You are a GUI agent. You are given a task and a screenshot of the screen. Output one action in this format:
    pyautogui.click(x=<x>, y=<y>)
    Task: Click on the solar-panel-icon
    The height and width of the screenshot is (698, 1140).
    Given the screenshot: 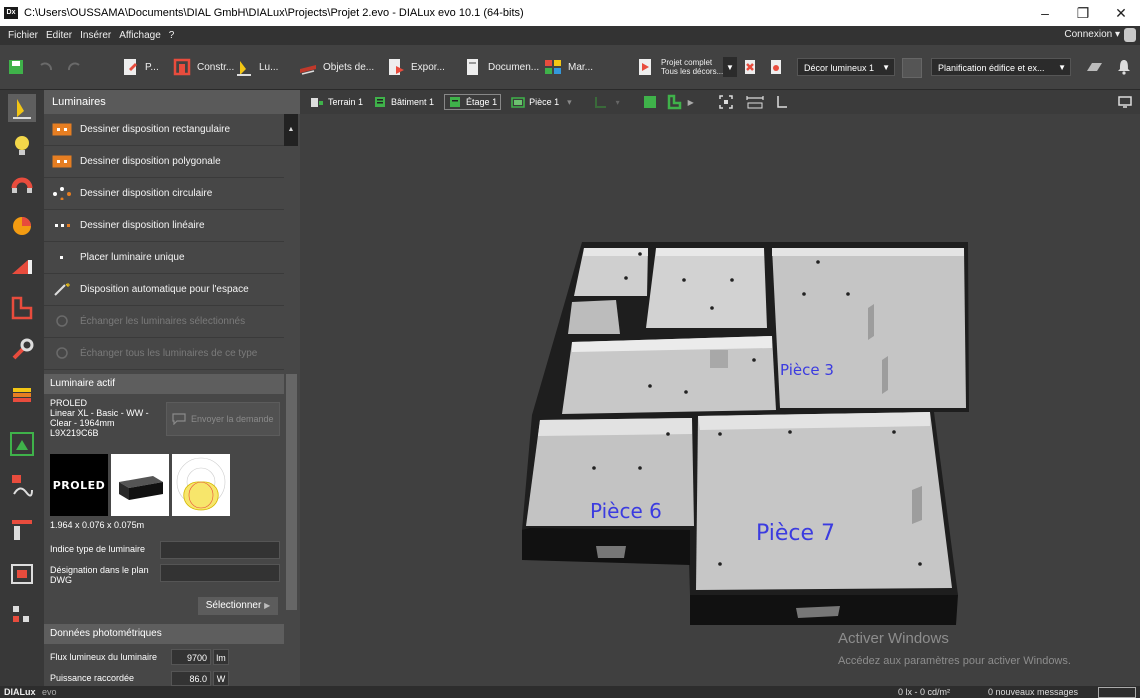 What is the action you would take?
    pyautogui.click(x=1094, y=67)
    